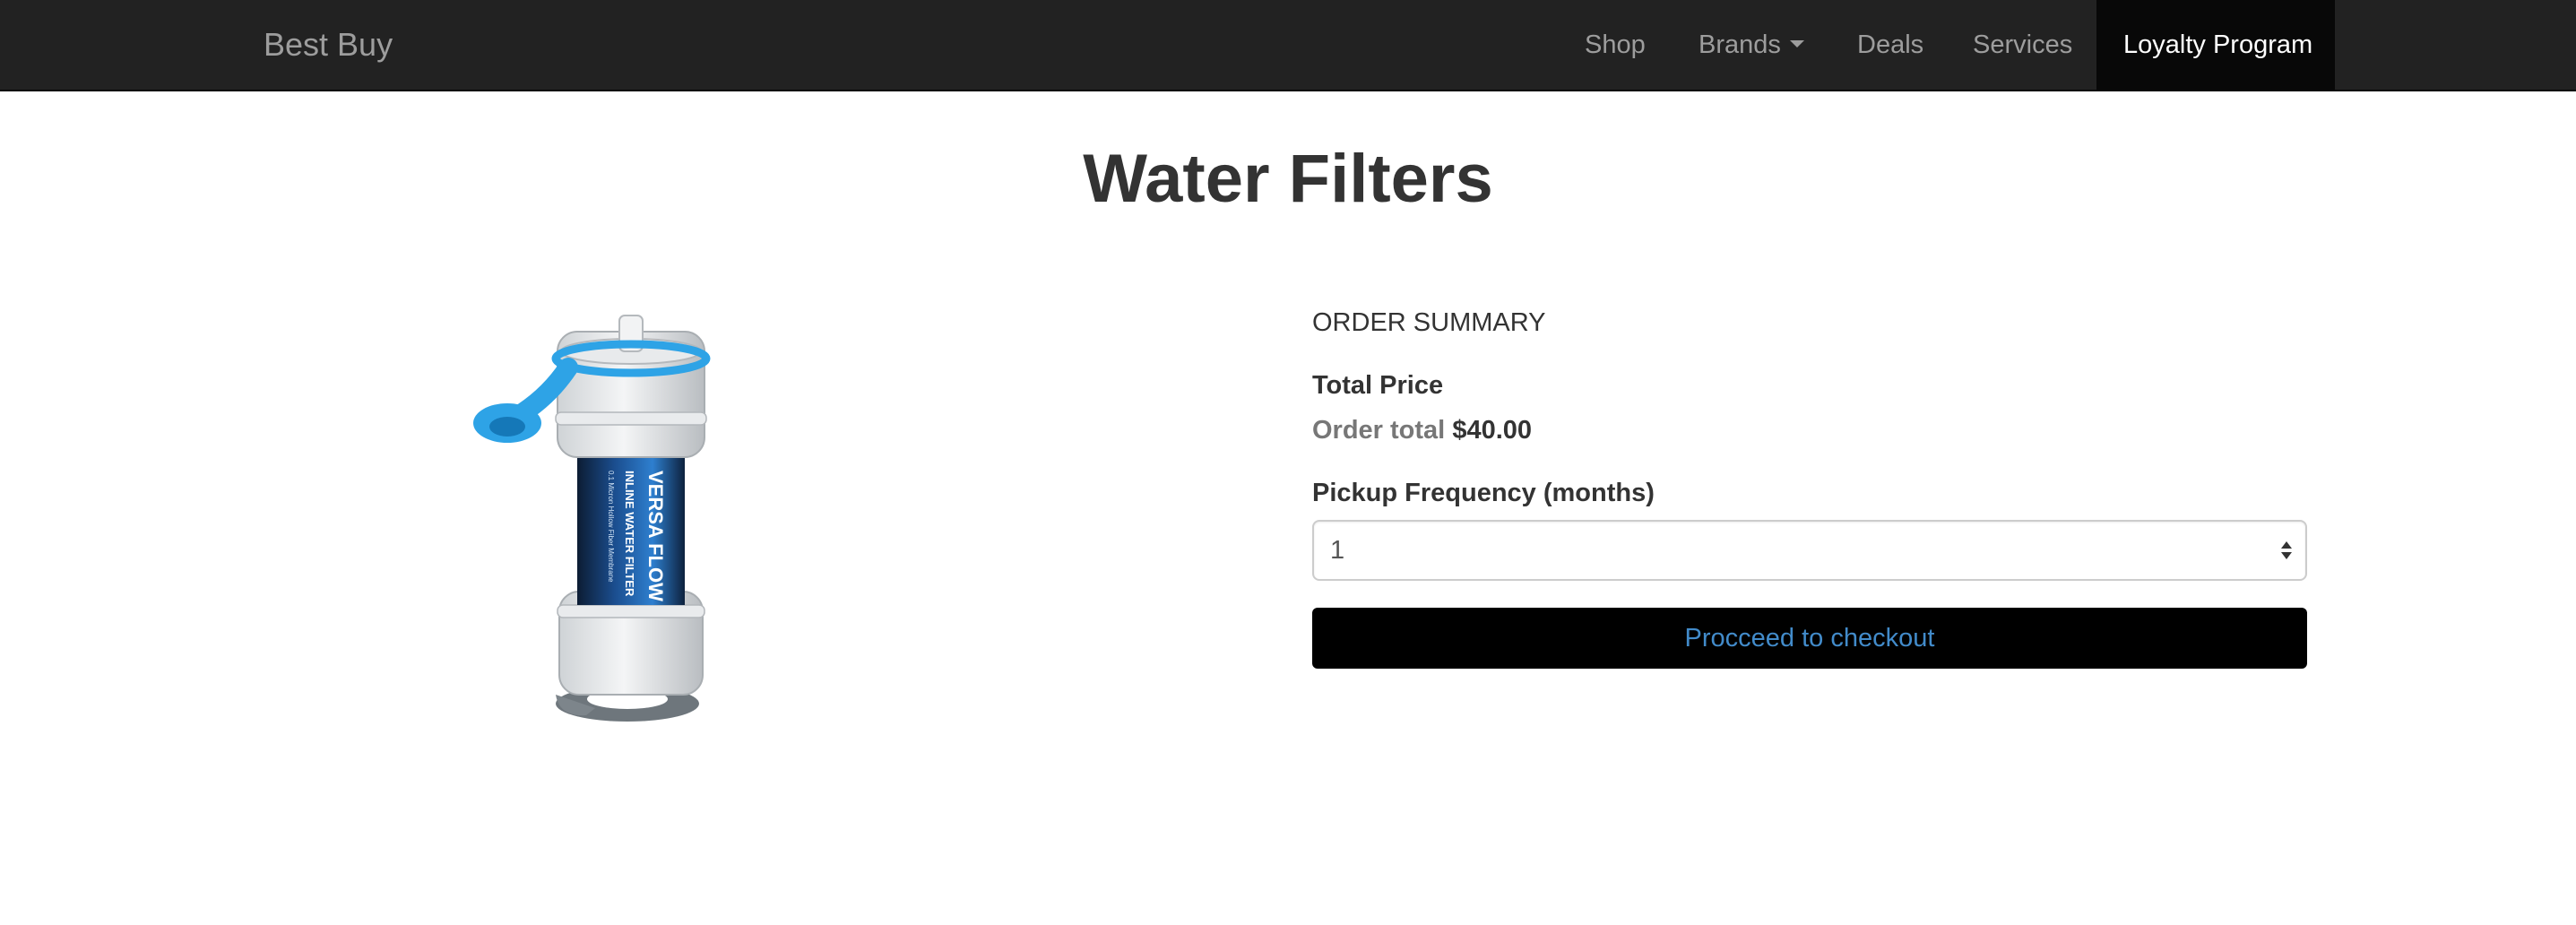  I want to click on nav-item-shop: Shop, so click(1615, 45).